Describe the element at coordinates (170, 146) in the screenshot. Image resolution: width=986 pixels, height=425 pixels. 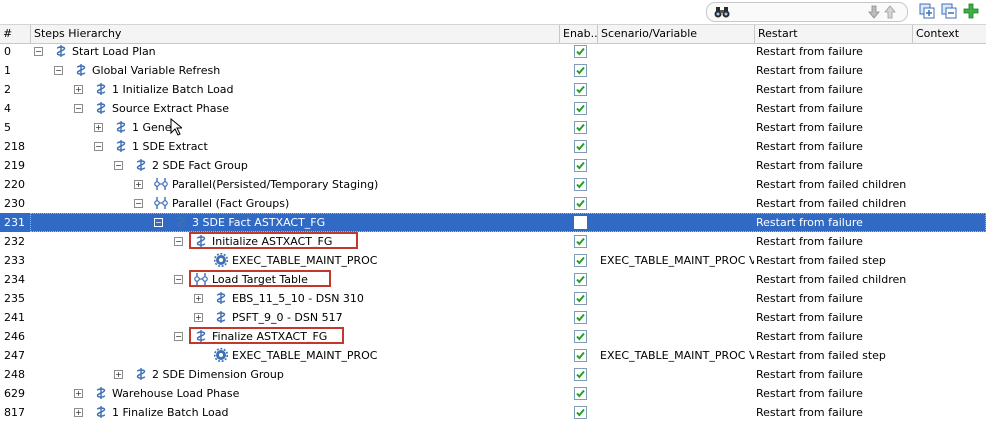
I see `step-label: 1 SDE Extract` at that location.